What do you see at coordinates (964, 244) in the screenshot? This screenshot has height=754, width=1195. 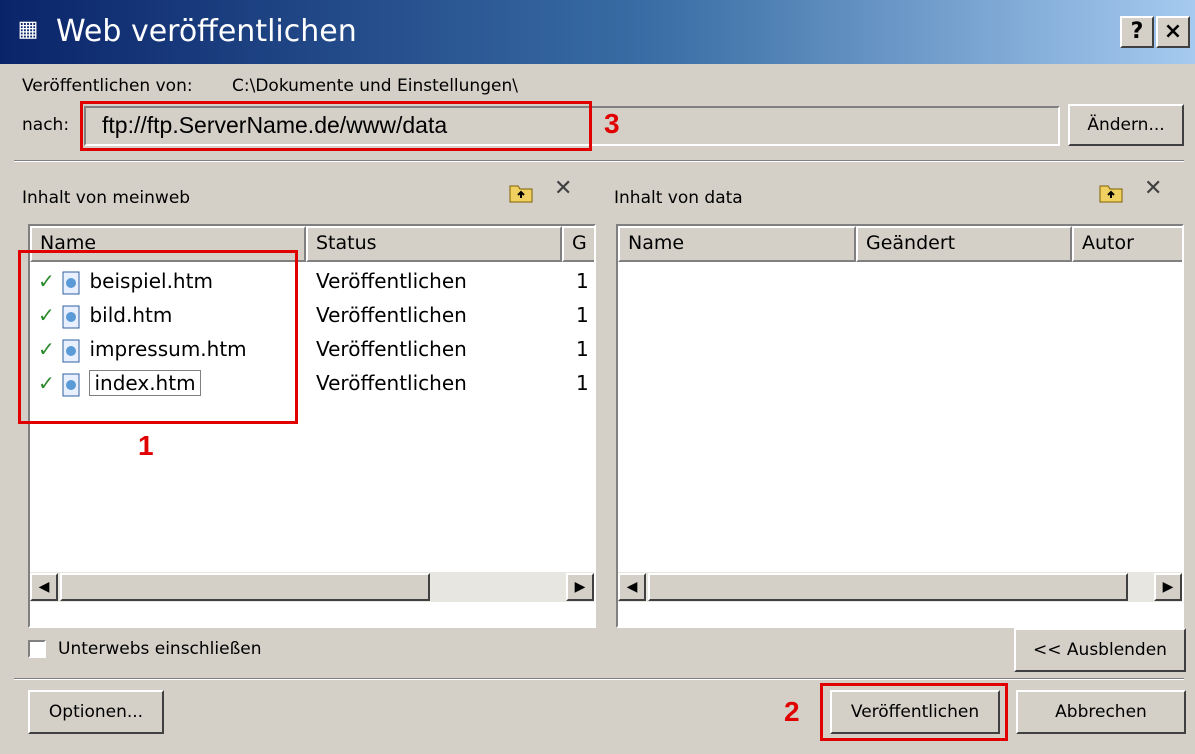 I see `col-modified: Geändert` at bounding box center [964, 244].